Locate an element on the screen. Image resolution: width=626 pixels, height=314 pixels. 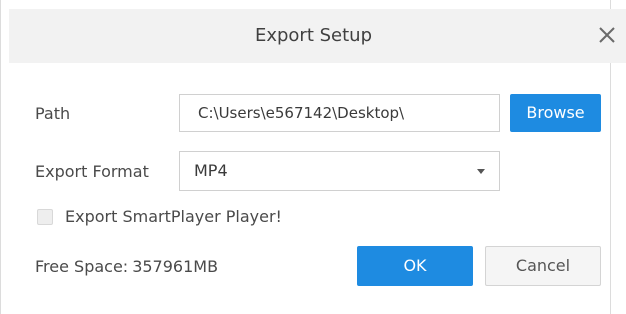
free-space-value: 357961MB is located at coordinates (175, 266).